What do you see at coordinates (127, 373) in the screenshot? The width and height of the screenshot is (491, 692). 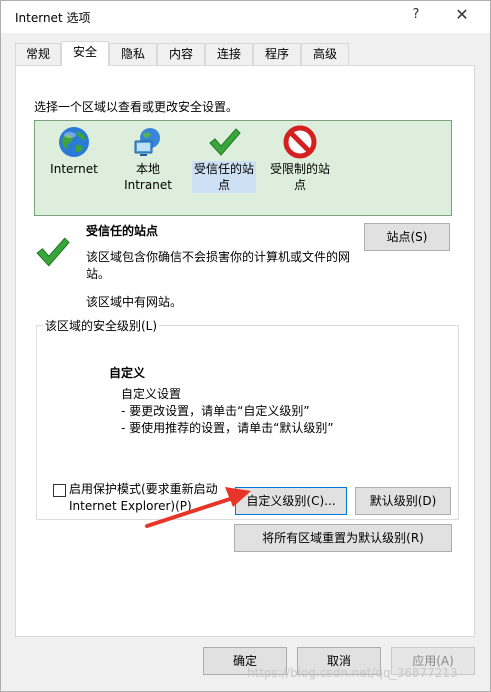 I see `security-level-title: 自定义` at bounding box center [127, 373].